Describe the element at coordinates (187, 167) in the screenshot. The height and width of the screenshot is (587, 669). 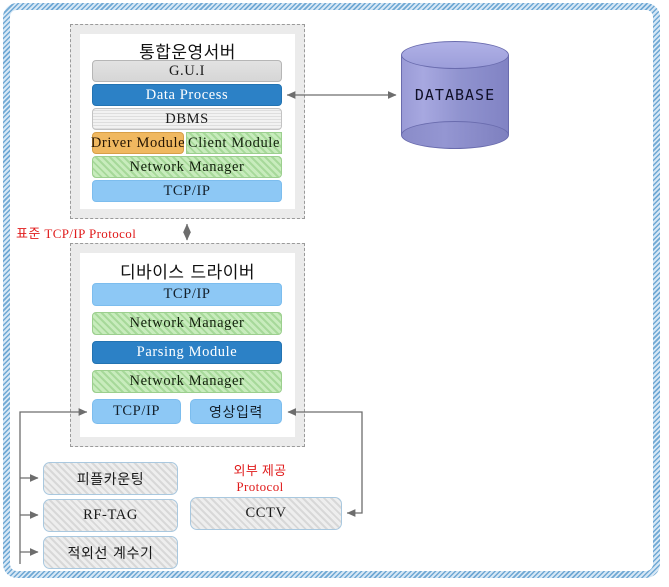
I see `server-row-network-manager: Network Manager` at that location.